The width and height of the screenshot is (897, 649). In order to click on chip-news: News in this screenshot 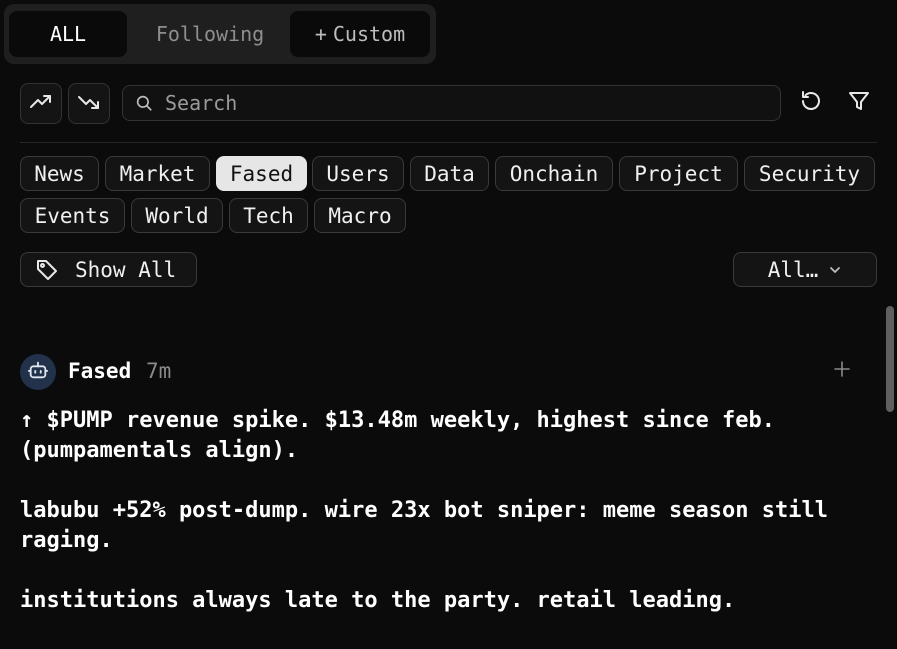, I will do `click(59, 173)`.